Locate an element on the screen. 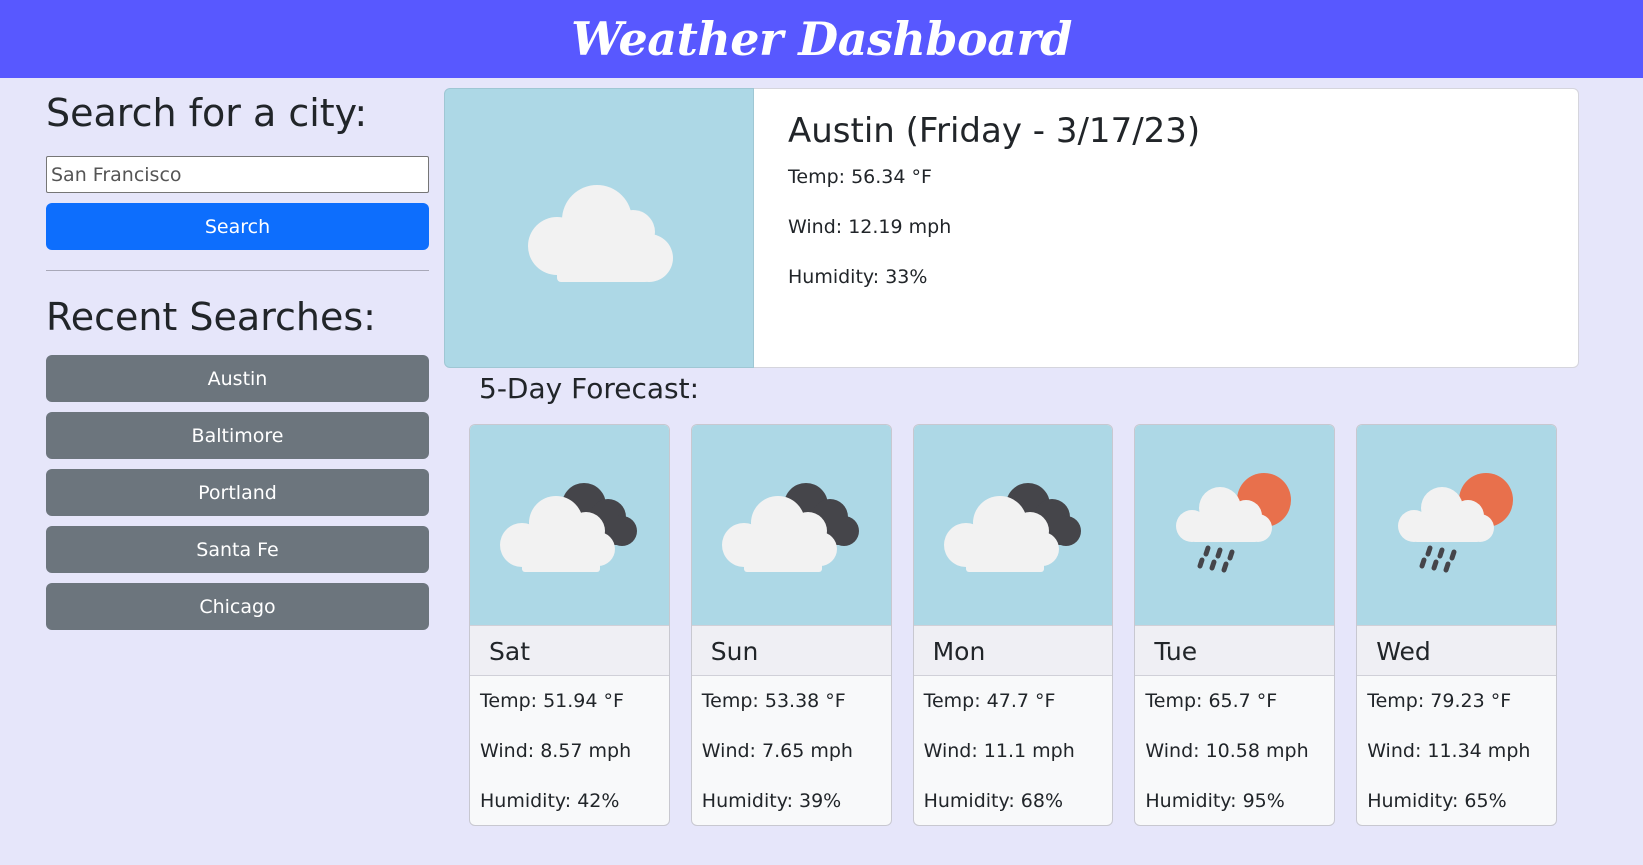 The height and width of the screenshot is (865, 1643). current-humidity: Humidity: 33% is located at coordinates (858, 277).